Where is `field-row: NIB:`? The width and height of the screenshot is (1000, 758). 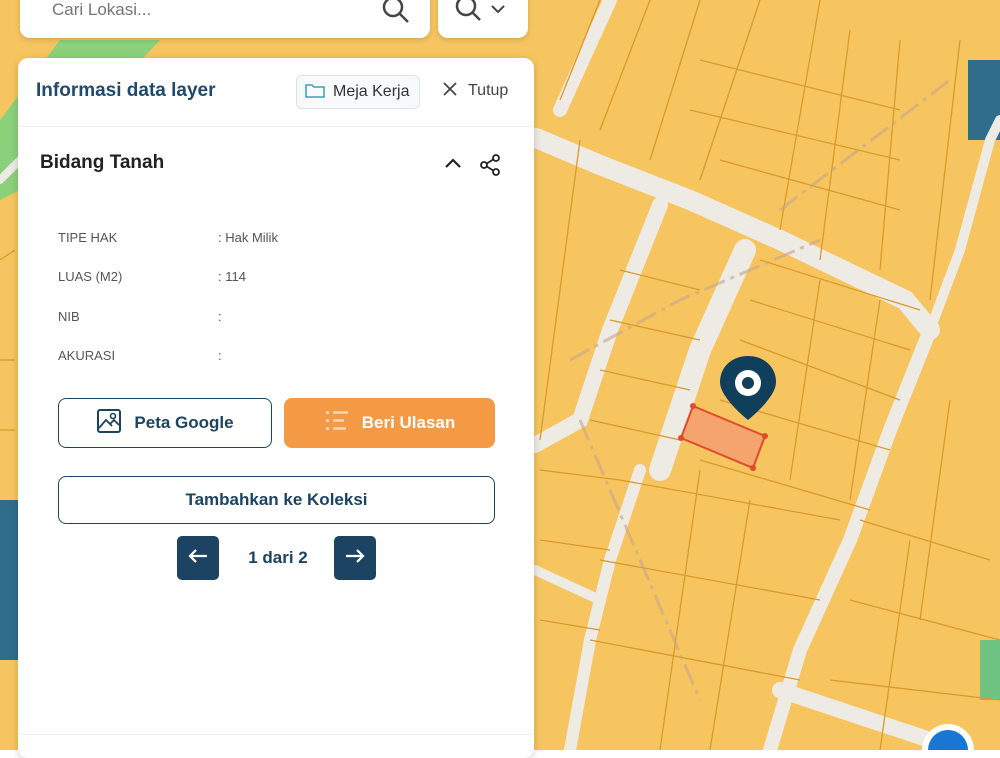
field-row: NIB: is located at coordinates (140, 316).